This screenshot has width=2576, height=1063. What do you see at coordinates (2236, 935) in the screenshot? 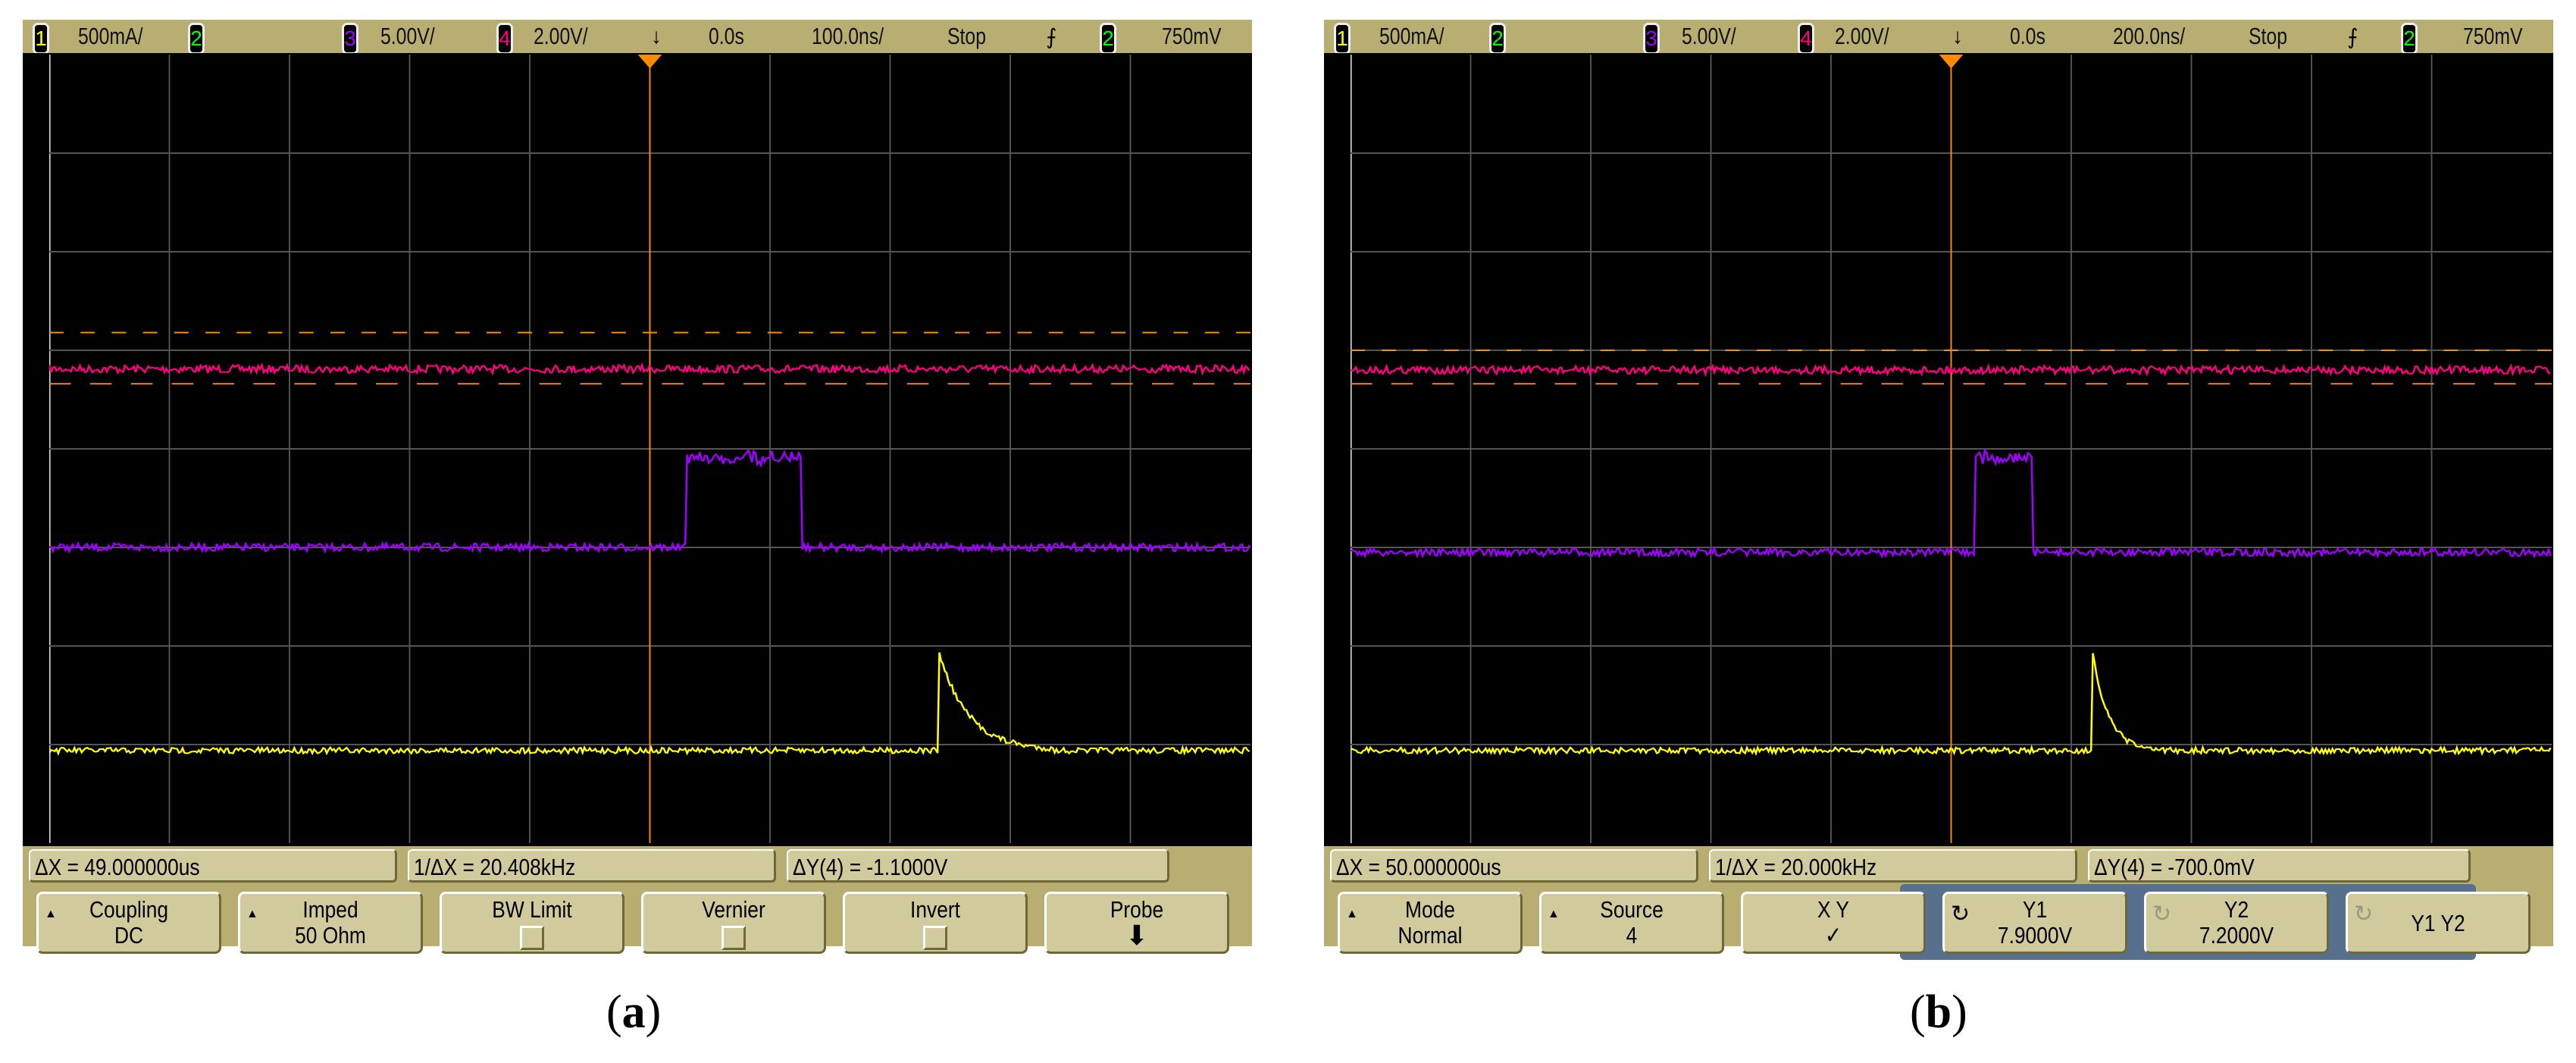
I see `softkey-value: 7.2000V` at bounding box center [2236, 935].